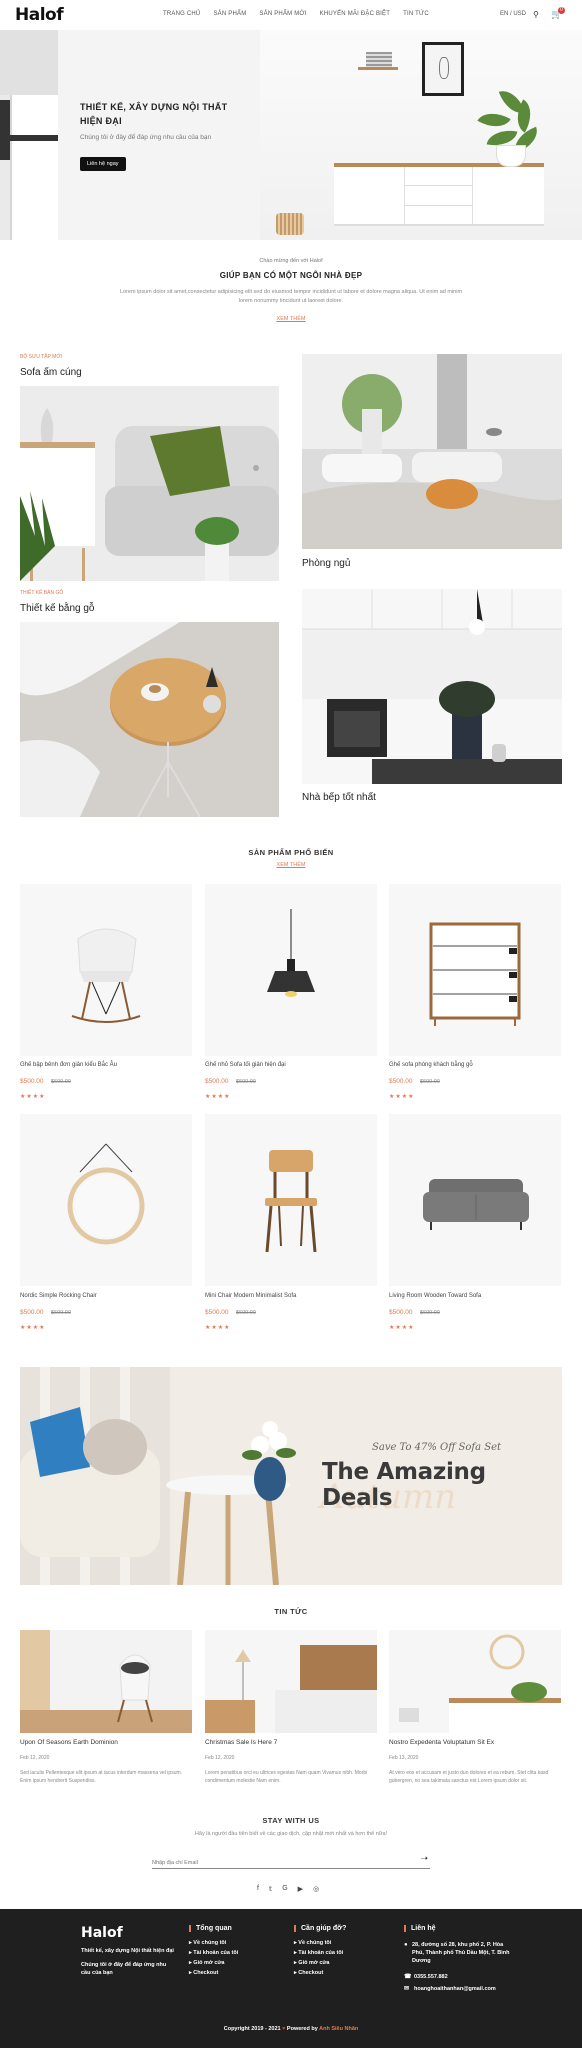 The width and height of the screenshot is (582, 2048). I want to click on news-title: Christmas Sale Is Here 7, so click(241, 1742).